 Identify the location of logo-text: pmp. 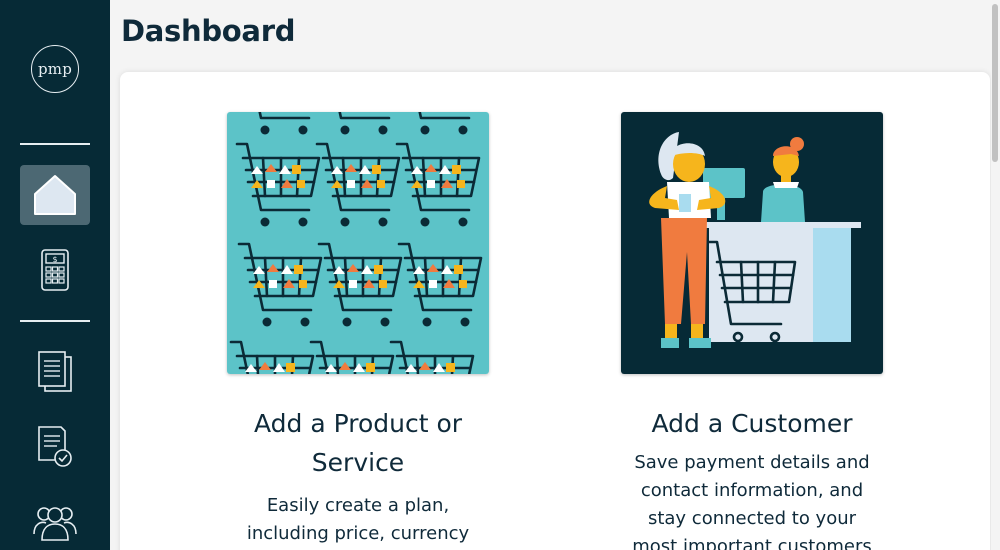
(55, 69).